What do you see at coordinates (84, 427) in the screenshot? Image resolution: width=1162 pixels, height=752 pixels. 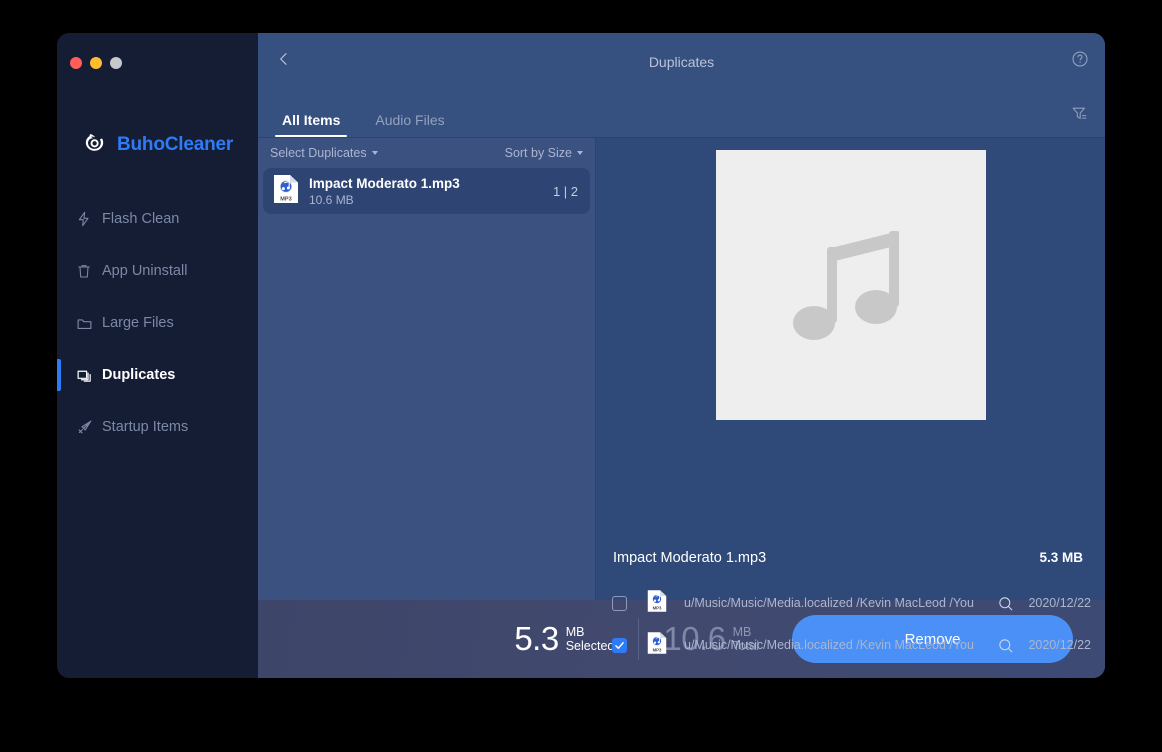 I see `rocket-icon` at bounding box center [84, 427].